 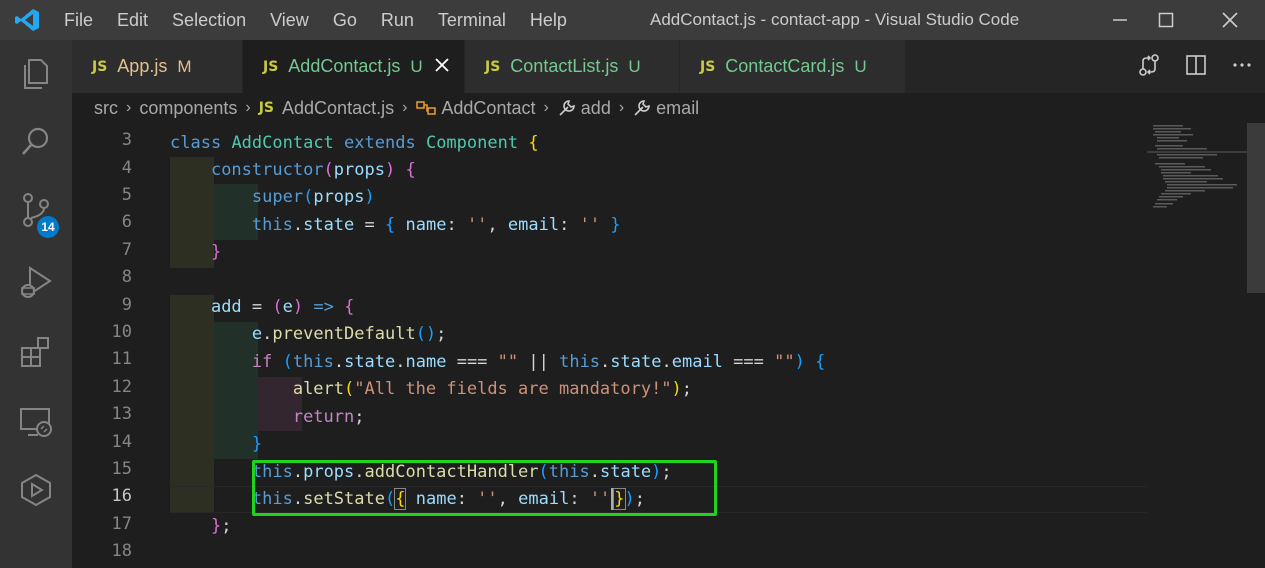 I want to click on tab-label: ContactList.js, so click(x=564, y=66).